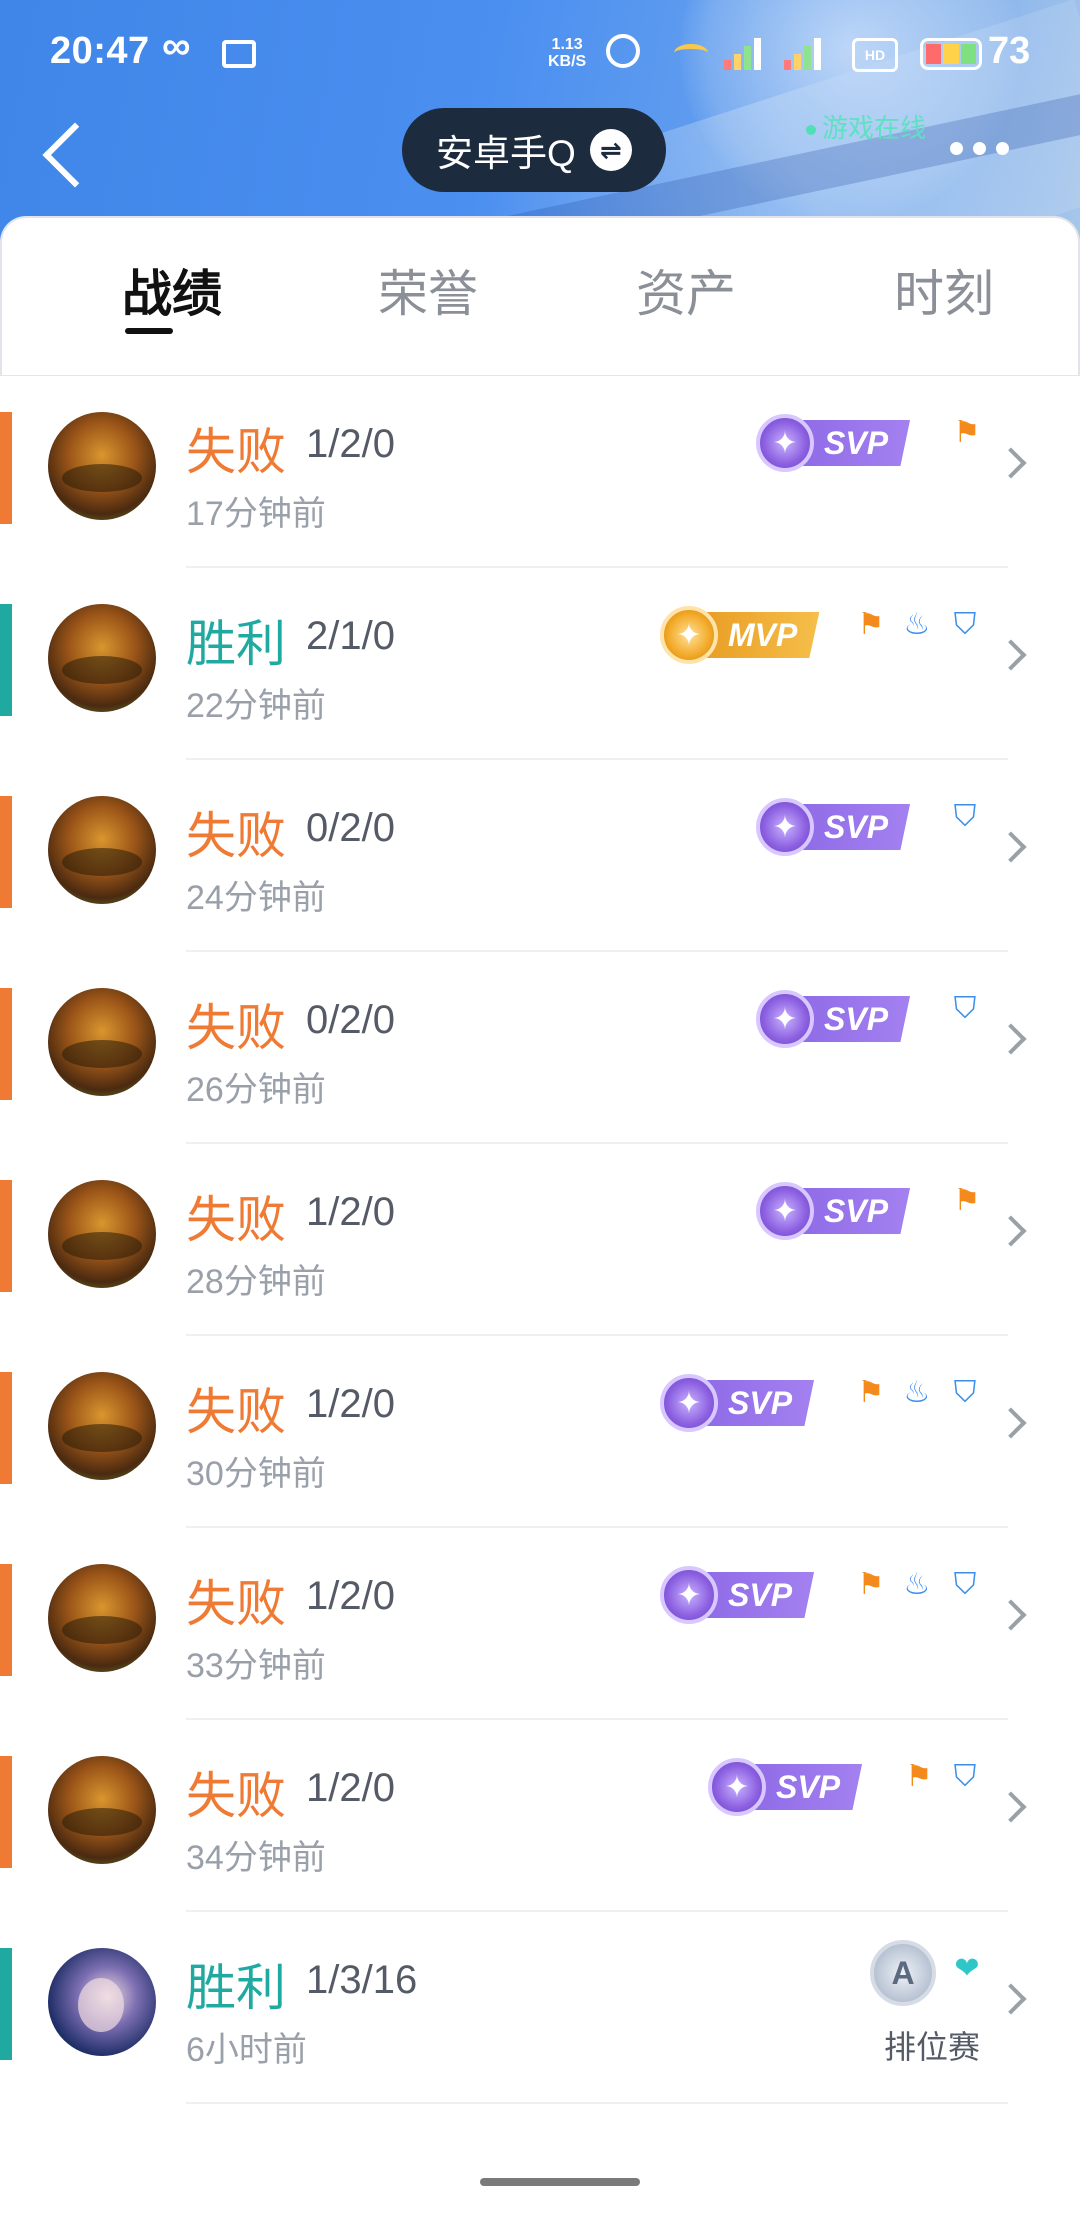 This screenshot has width=1080, height=2232. I want to click on row-divider, so click(597, 2103).